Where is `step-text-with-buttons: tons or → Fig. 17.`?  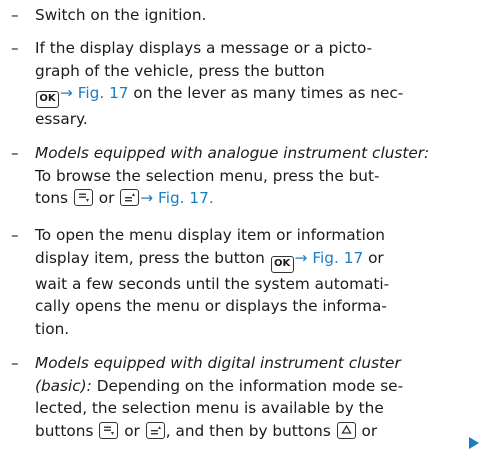 step-text-with-buttons: tons or → Fig. 17. is located at coordinates (124, 198).